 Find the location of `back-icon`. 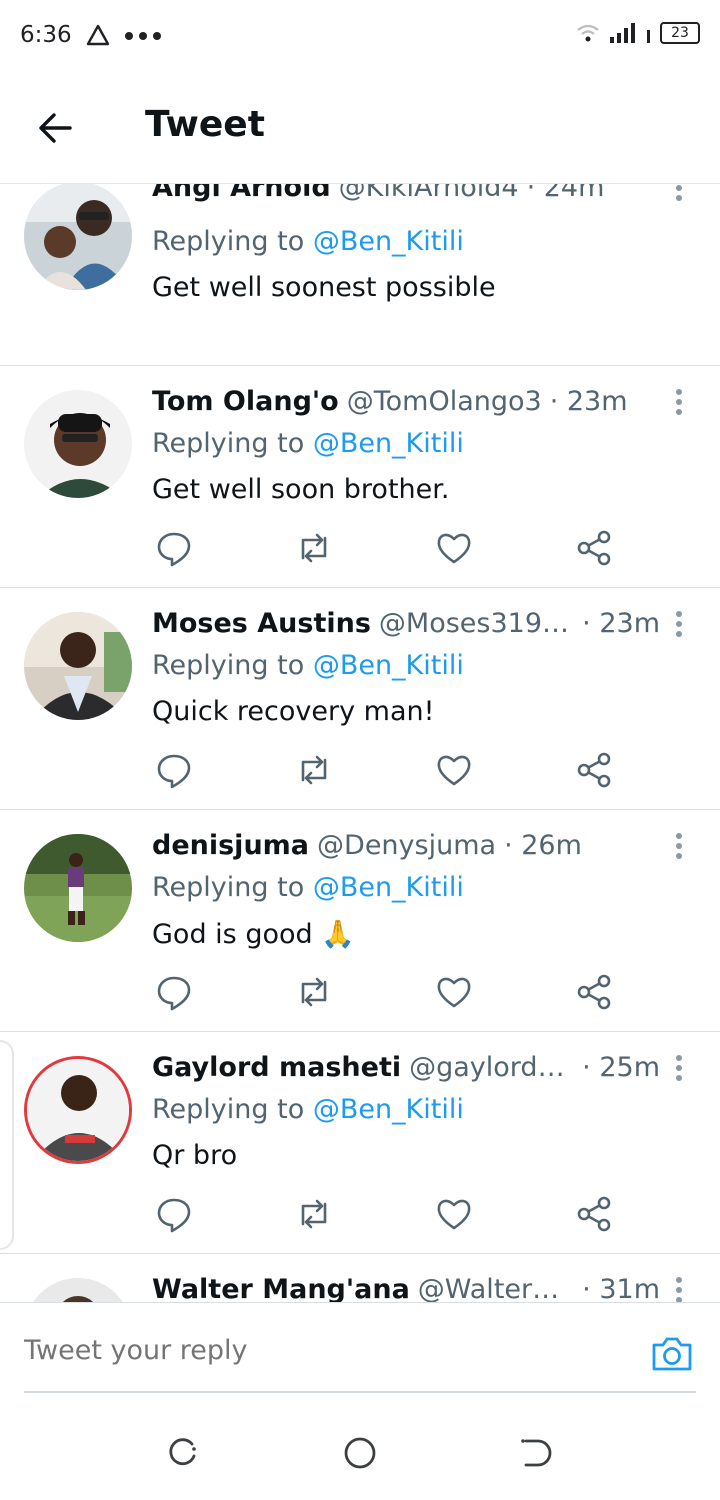

back-icon is located at coordinates (535, 1453).